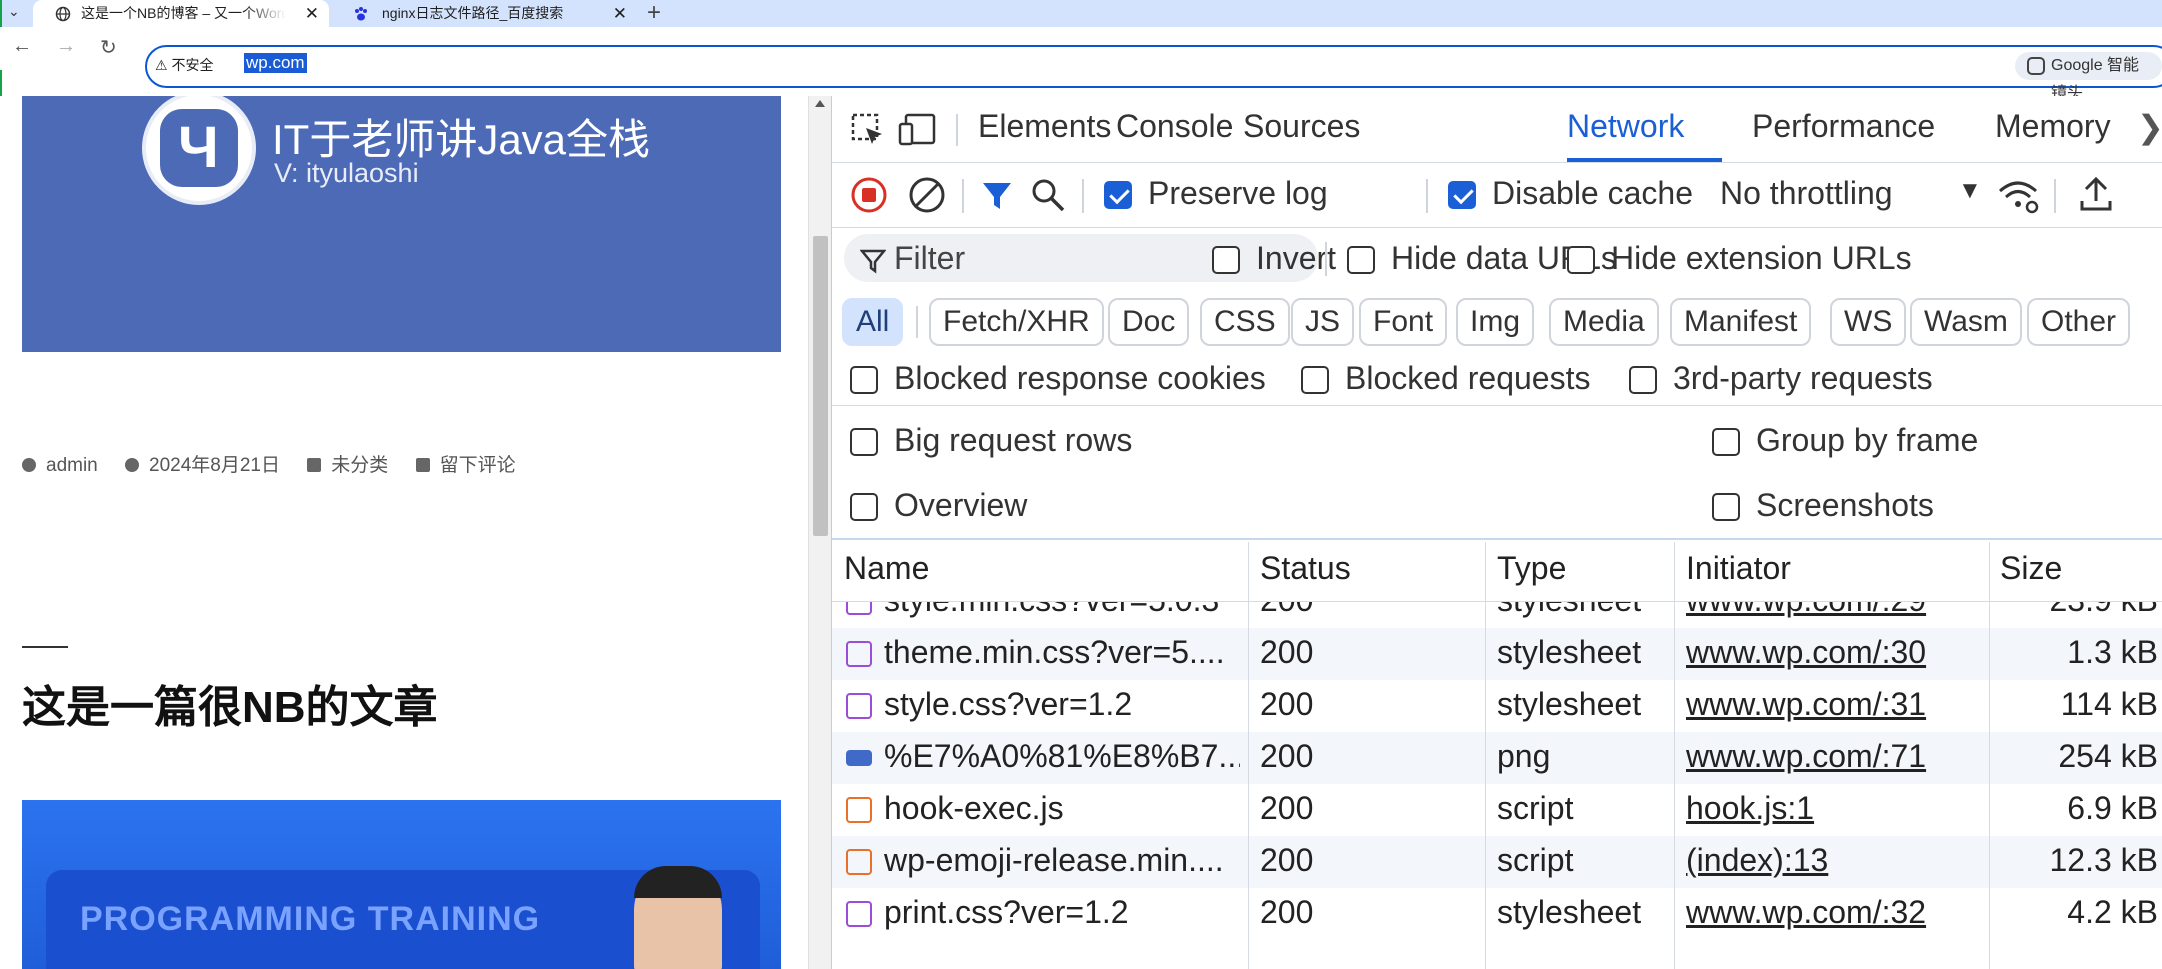  I want to click on column-initiator: Initiator, so click(1738, 568).